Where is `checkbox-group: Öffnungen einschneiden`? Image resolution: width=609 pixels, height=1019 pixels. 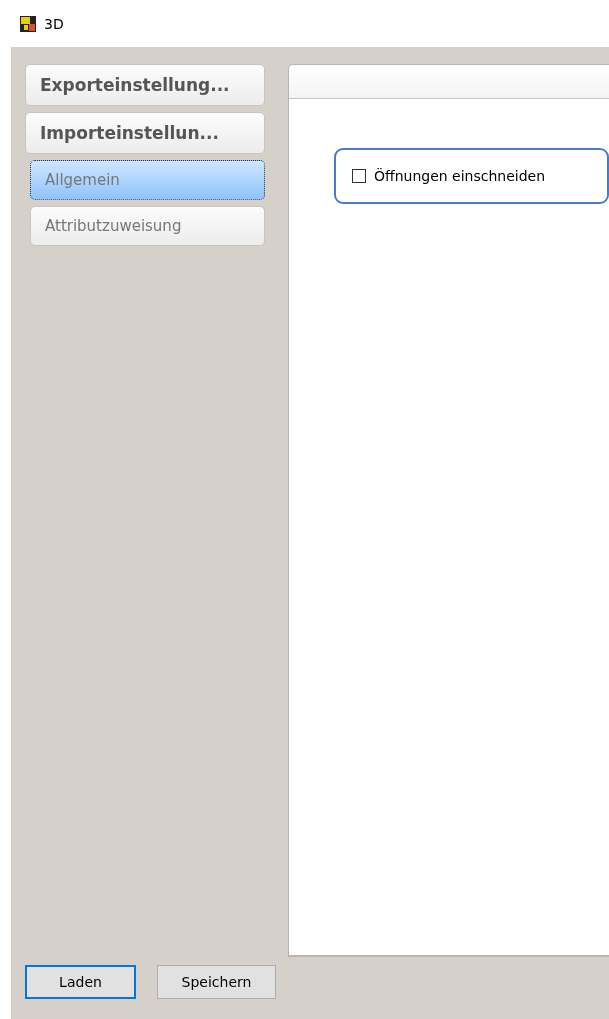
checkbox-group: Öffnungen einschneiden is located at coordinates (471, 176).